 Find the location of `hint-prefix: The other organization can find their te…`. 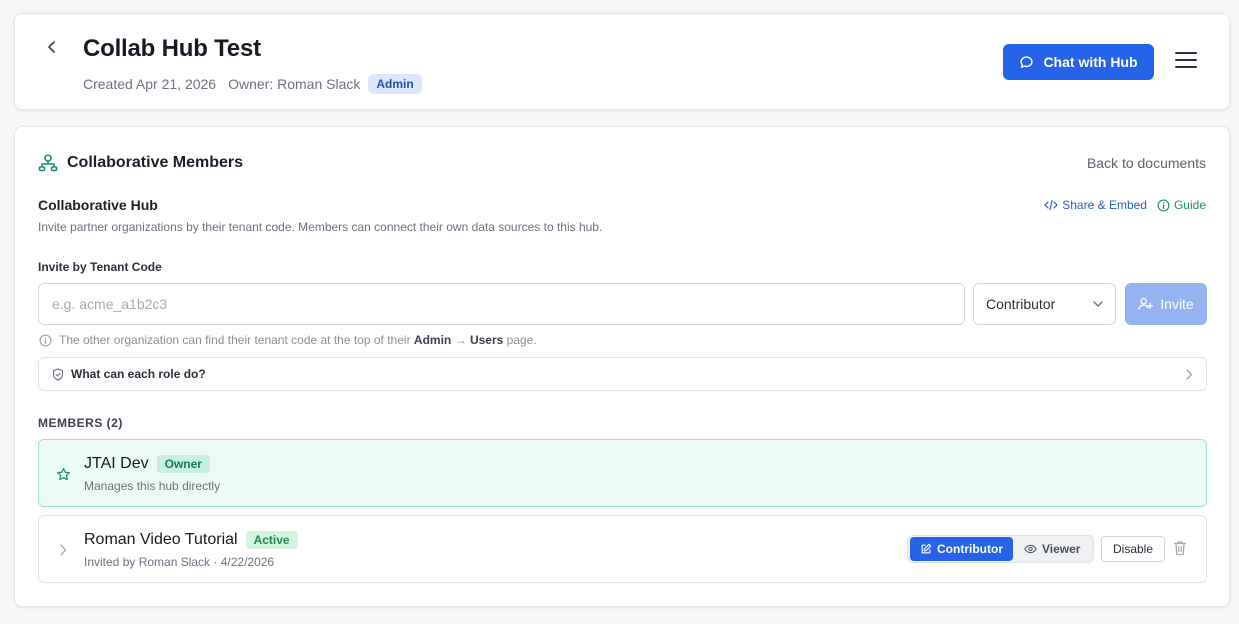

hint-prefix: The other organization can find their te… is located at coordinates (235, 340).